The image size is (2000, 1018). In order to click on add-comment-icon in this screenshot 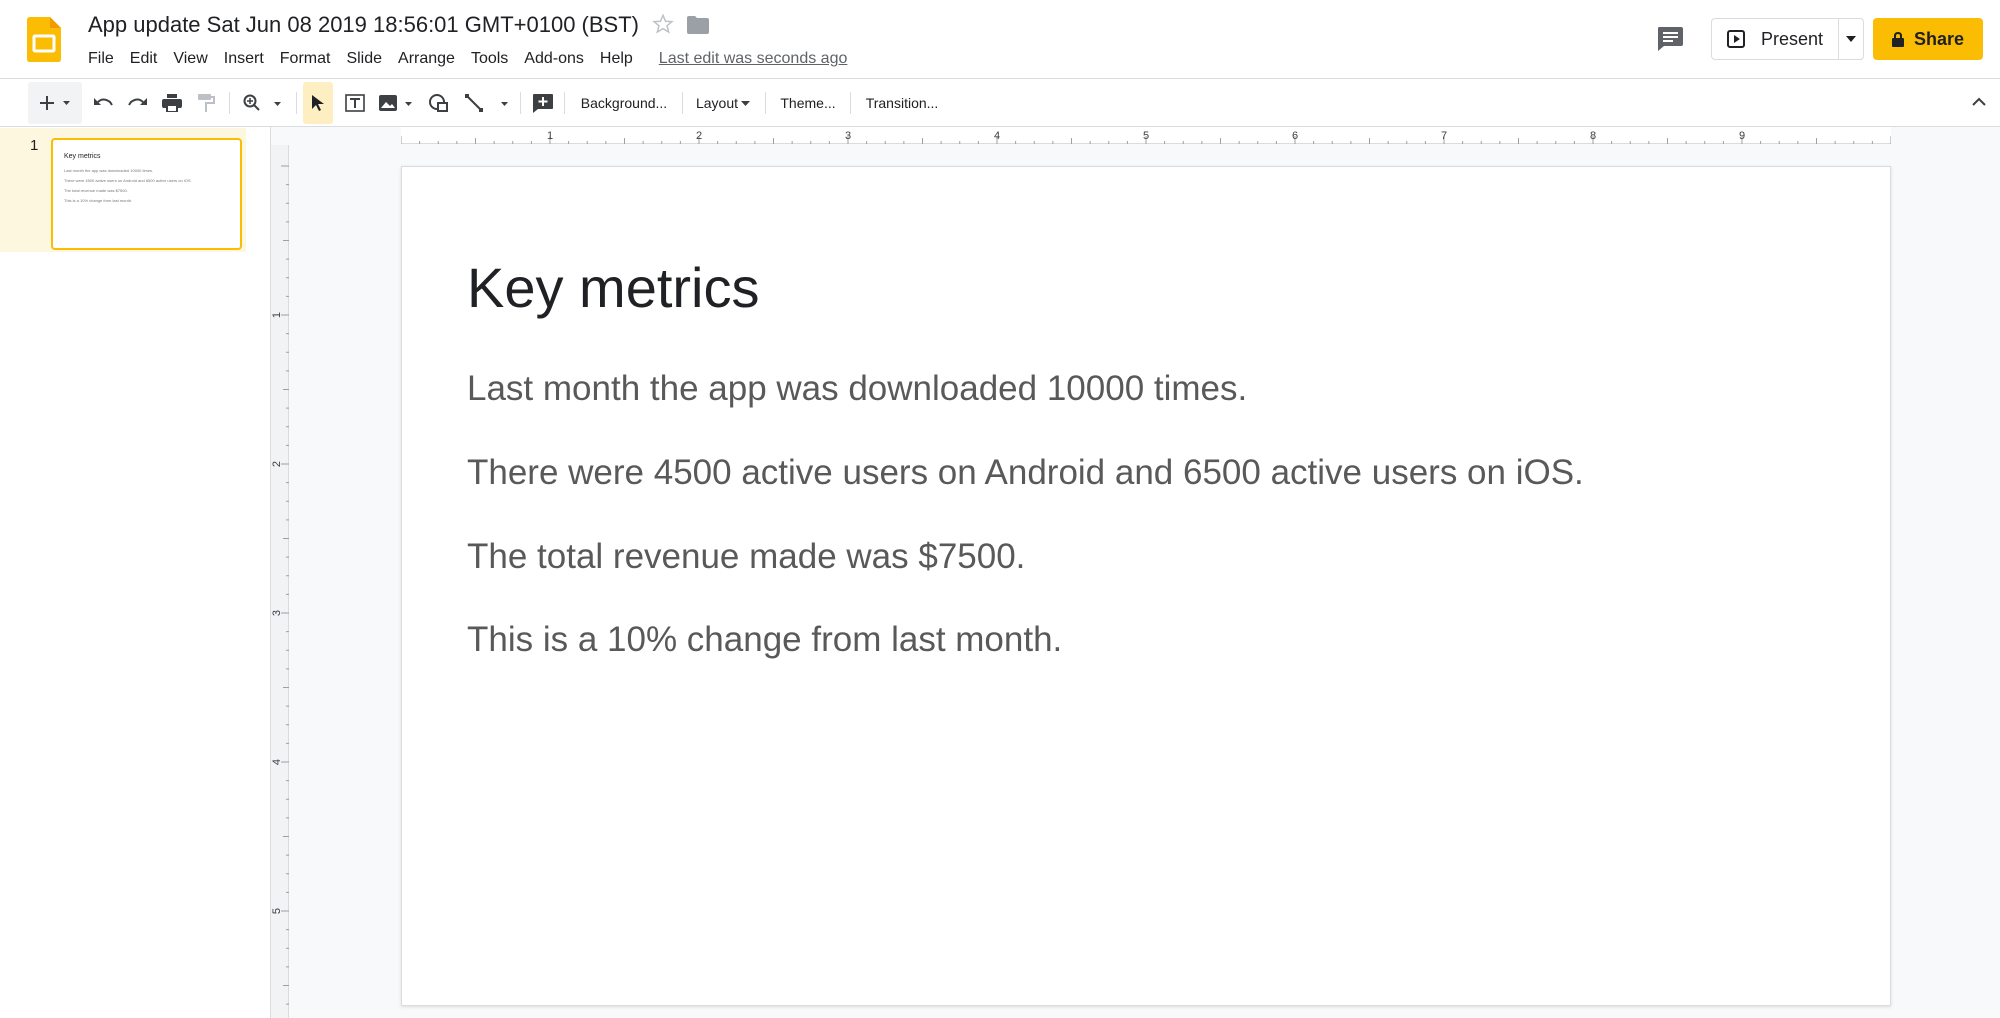, I will do `click(543, 103)`.